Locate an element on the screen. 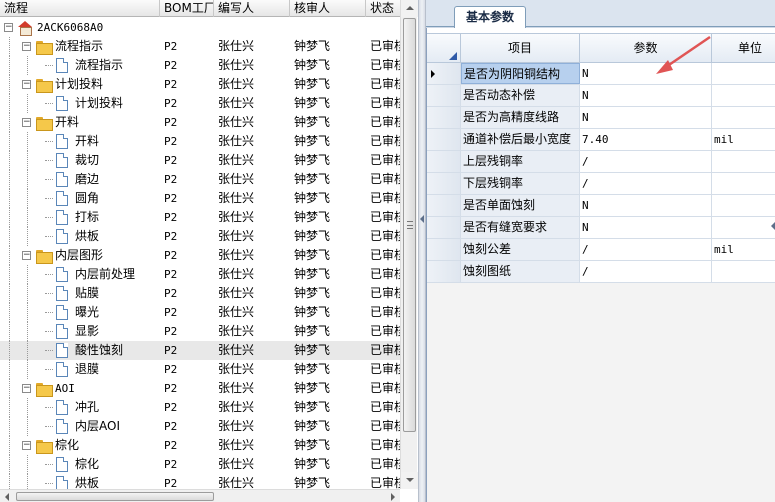  tree-node: 内层AOI is located at coordinates (80, 426).